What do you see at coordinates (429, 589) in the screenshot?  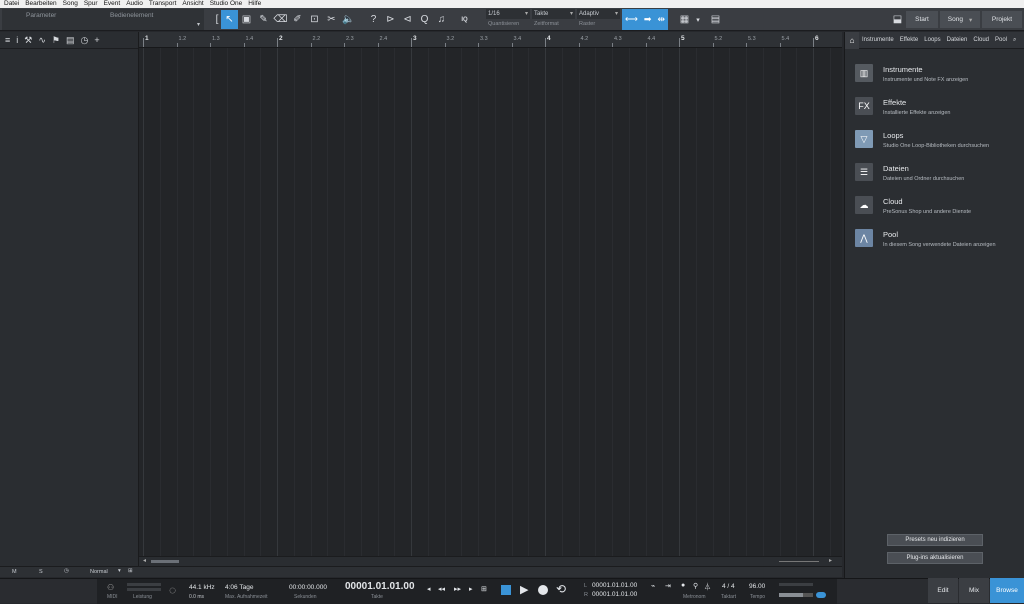 I see `return-zero-icon: ◂` at bounding box center [429, 589].